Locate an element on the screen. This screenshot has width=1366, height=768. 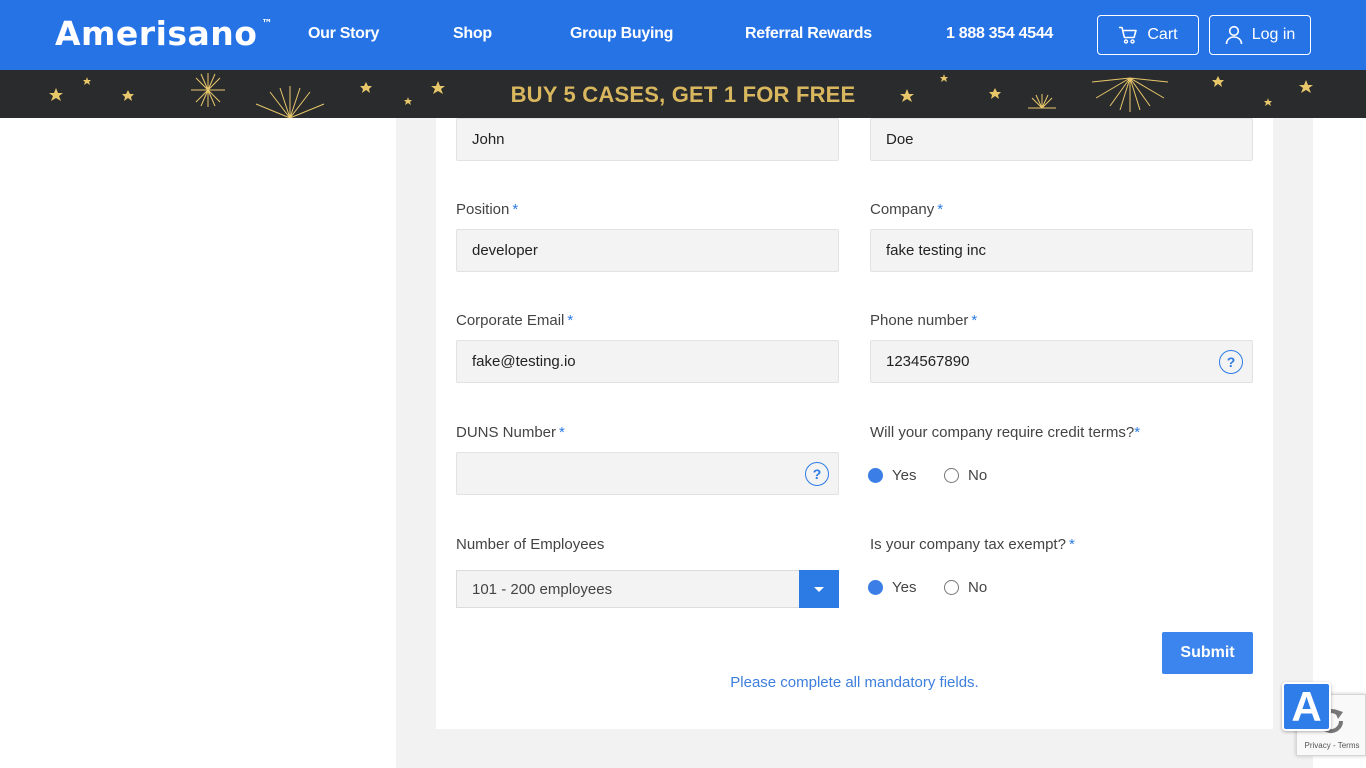
login-label: Log in is located at coordinates (1273, 34).